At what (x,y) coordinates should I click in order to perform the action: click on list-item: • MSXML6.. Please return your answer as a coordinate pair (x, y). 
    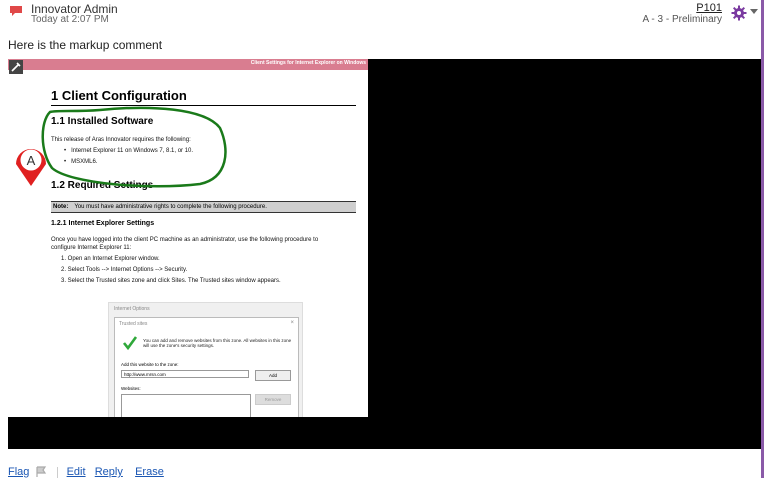
    Looking at the image, I should click on (81, 162).